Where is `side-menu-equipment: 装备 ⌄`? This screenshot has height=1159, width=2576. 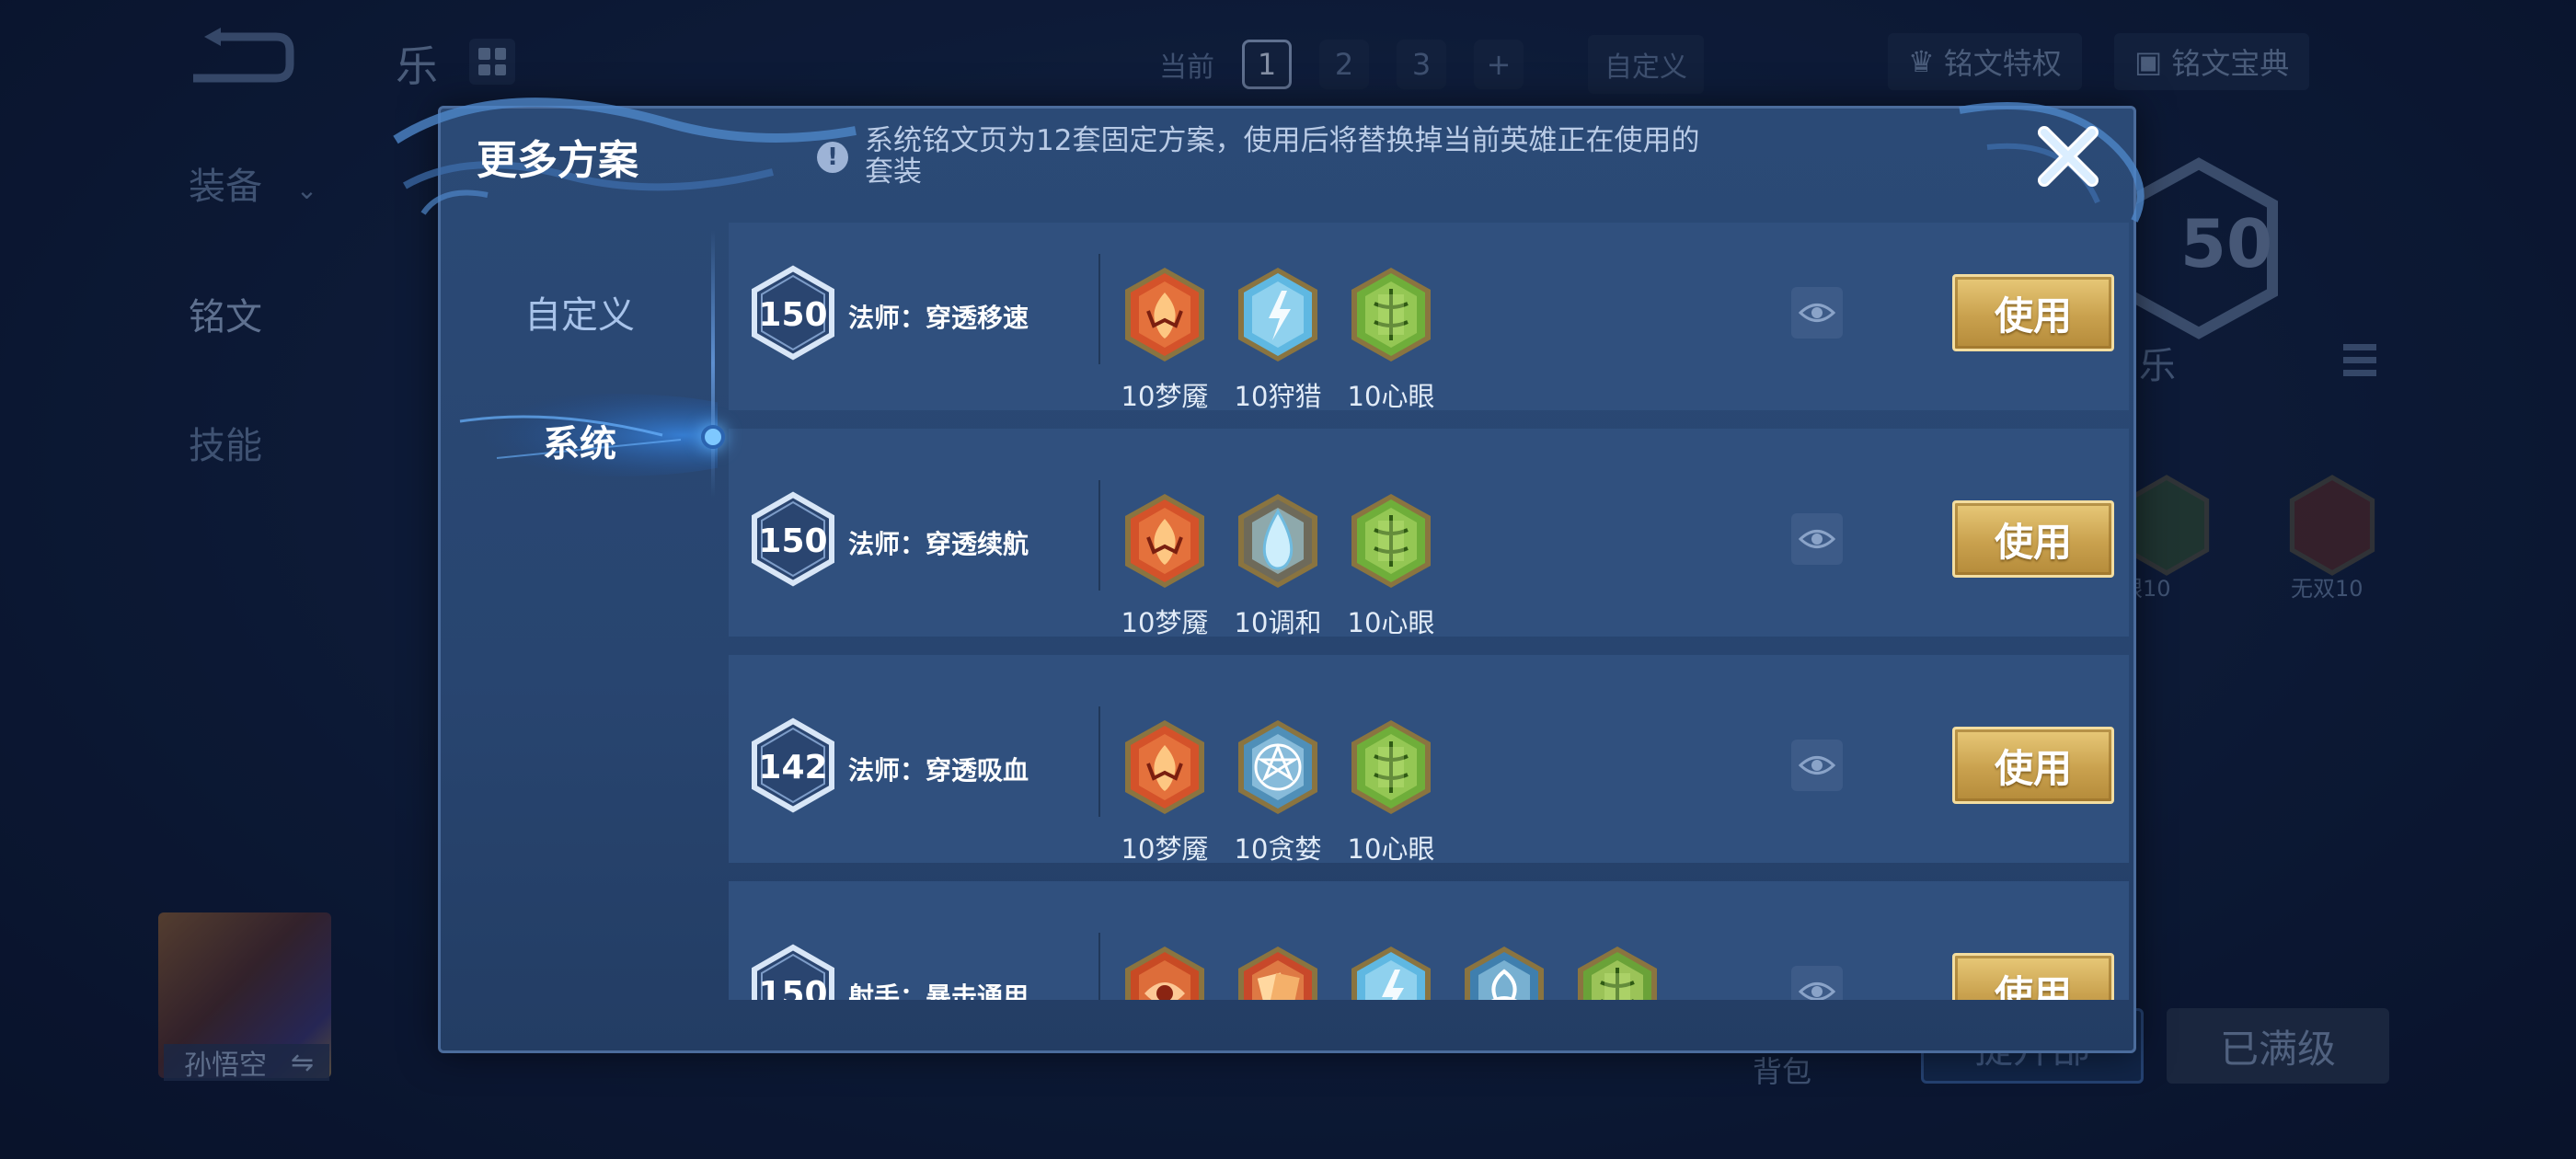
side-menu-equipment: 装备 ⌄ is located at coordinates (253, 183).